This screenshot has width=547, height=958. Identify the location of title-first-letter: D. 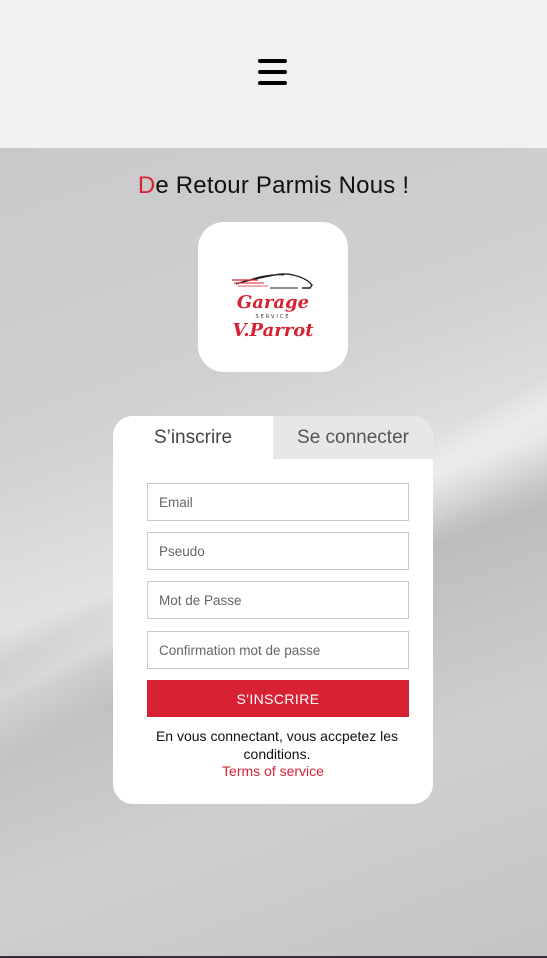
(146, 185).